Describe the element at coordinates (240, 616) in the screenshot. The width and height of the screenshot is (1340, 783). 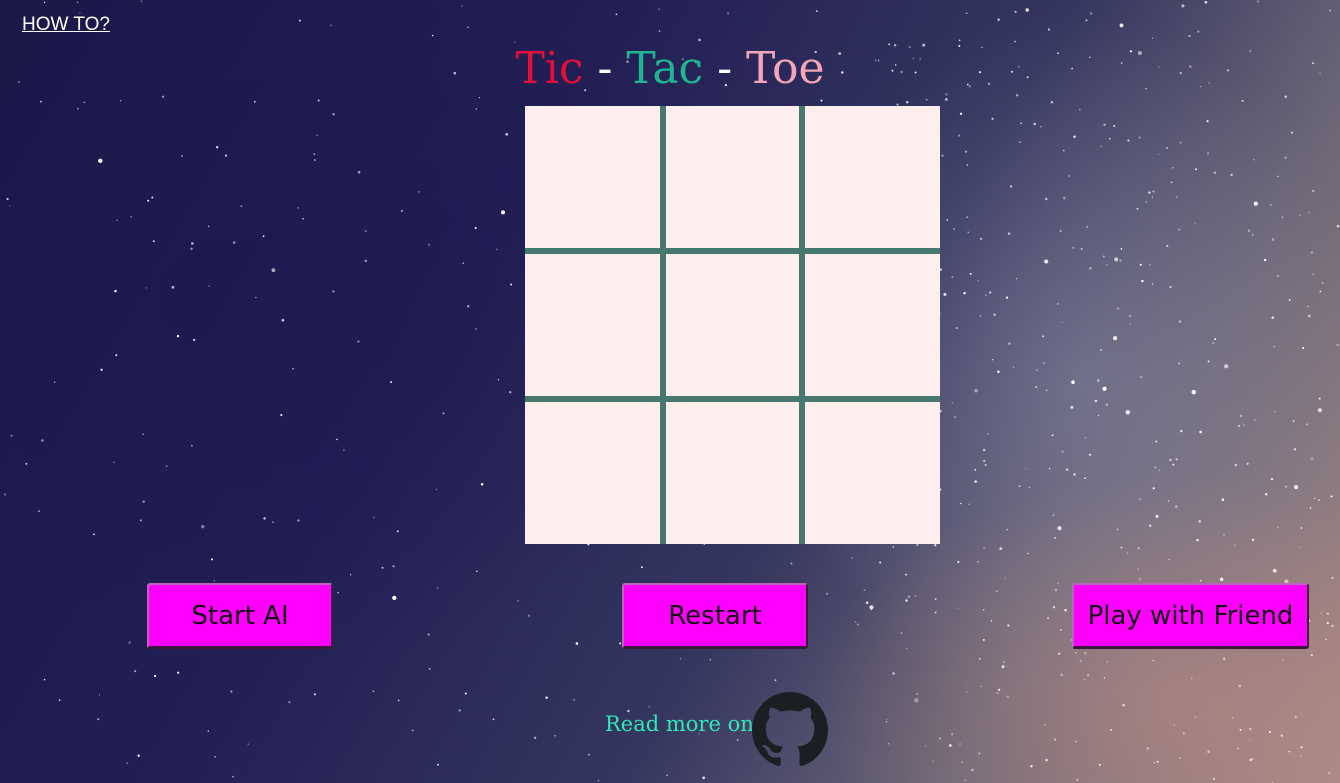
I see `start-ai-button: Start AI` at that location.